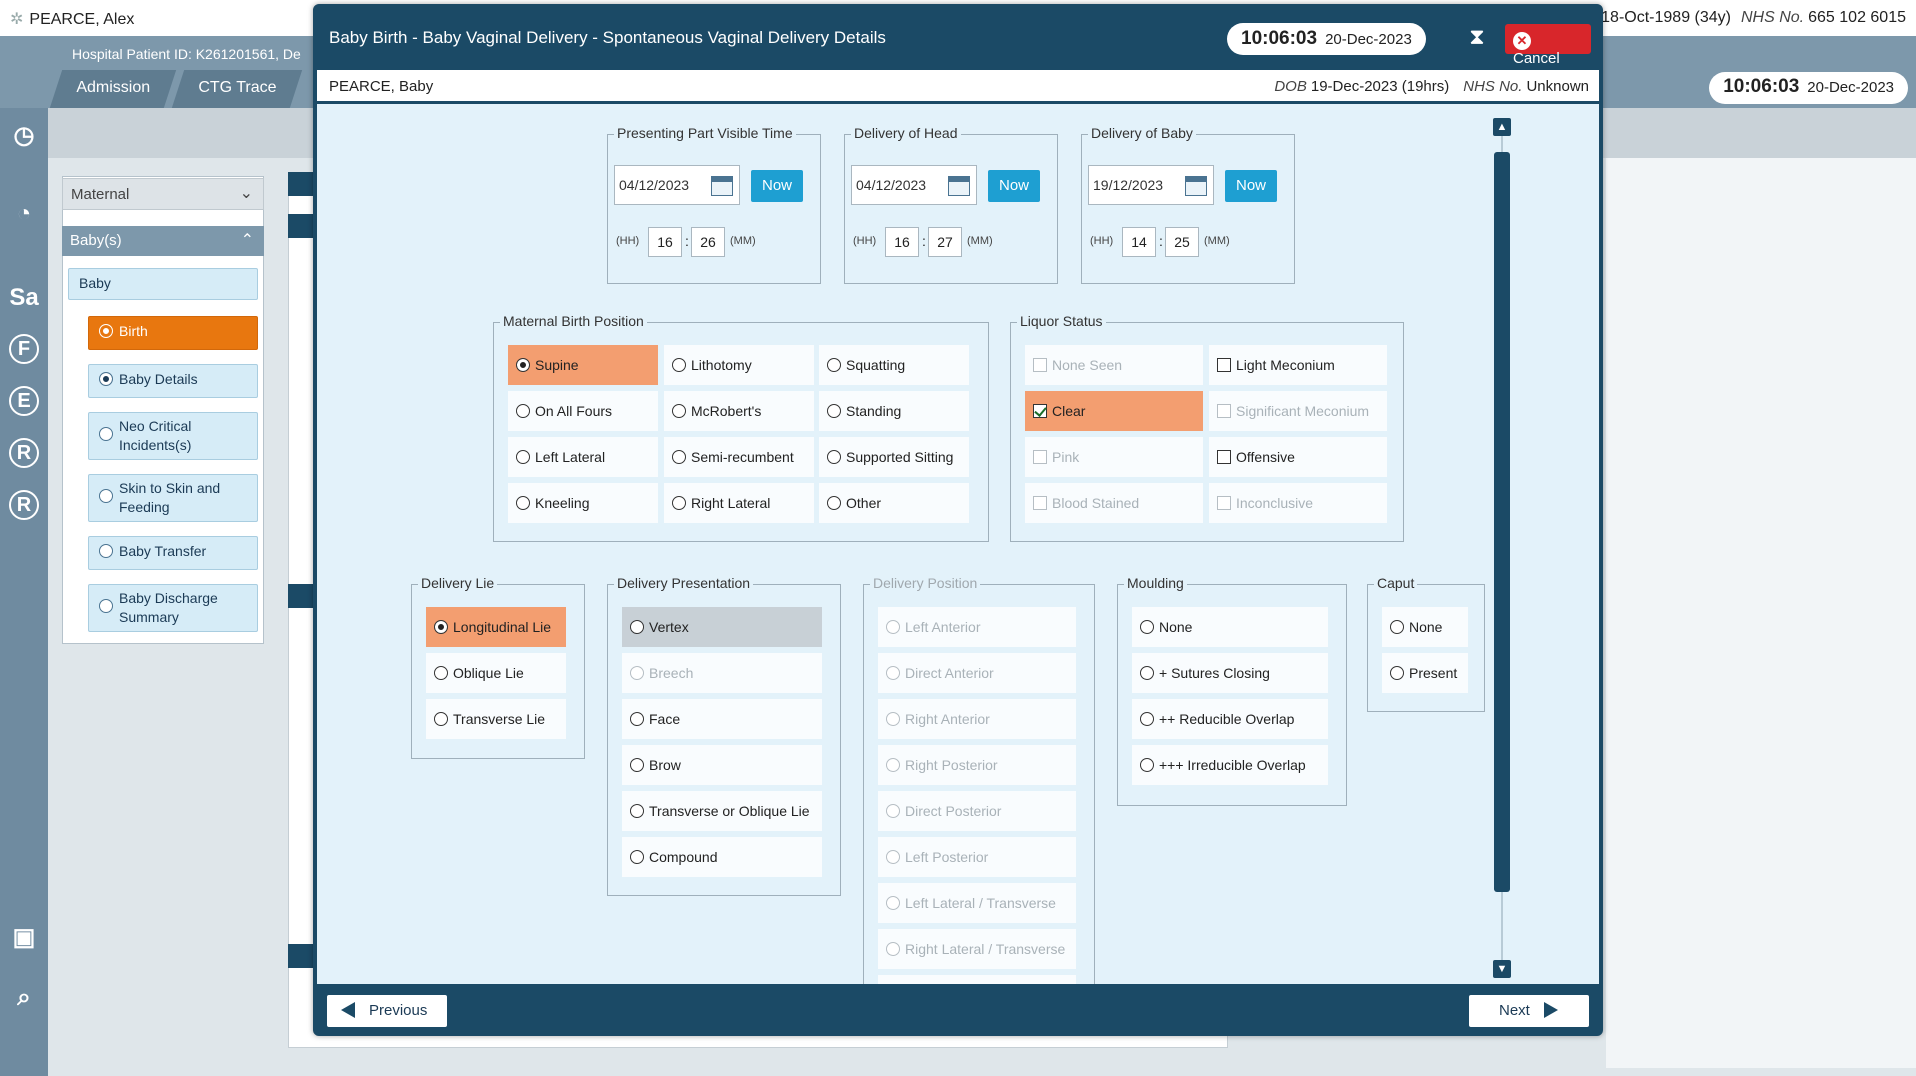 The height and width of the screenshot is (1076, 1916). Describe the element at coordinates (722, 673) in the screenshot. I see `presentation-breech: Breech` at that location.